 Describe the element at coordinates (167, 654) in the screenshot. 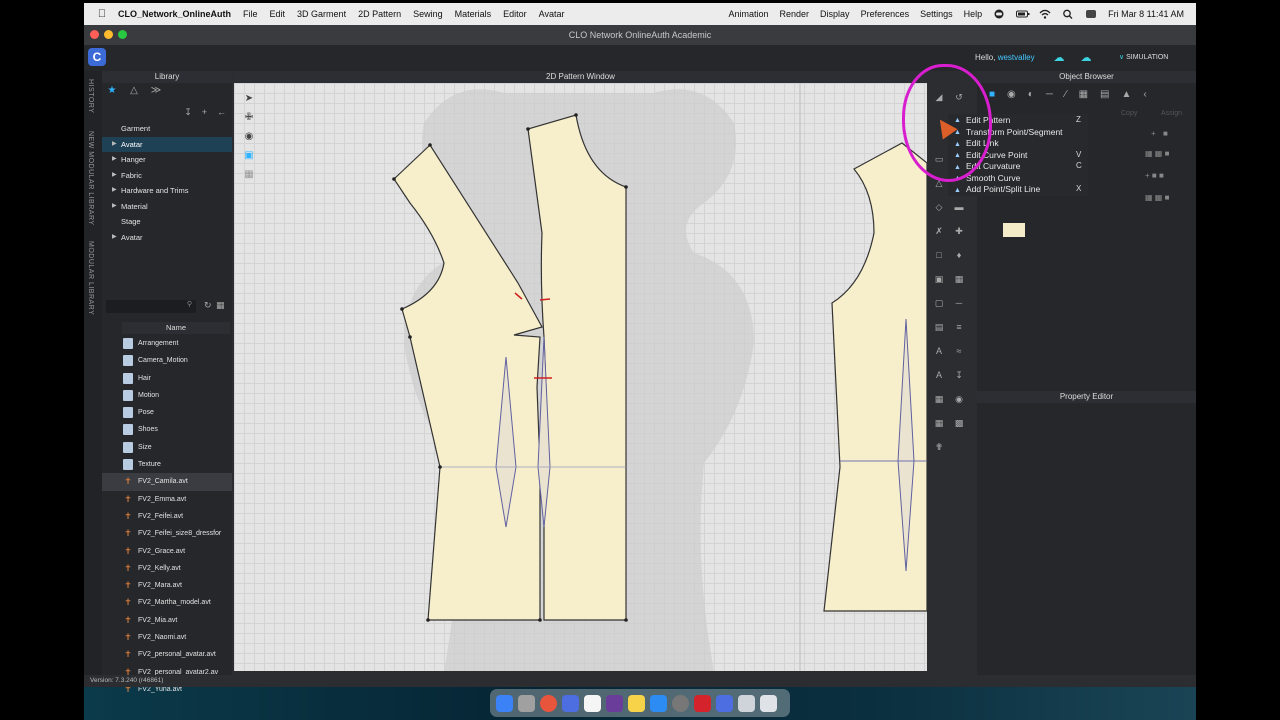

I see `list-item: ✝ FV2_personal_avatar.avt` at that location.